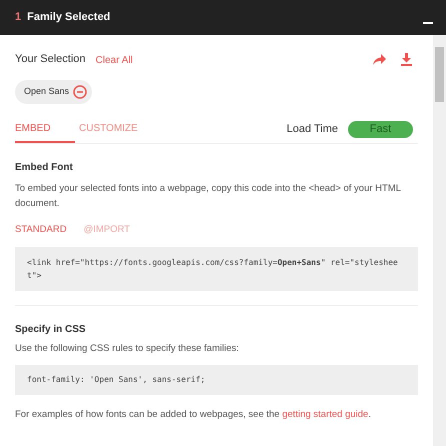  What do you see at coordinates (108, 129) in the screenshot?
I see `tab: CUSTOMIZE` at bounding box center [108, 129].